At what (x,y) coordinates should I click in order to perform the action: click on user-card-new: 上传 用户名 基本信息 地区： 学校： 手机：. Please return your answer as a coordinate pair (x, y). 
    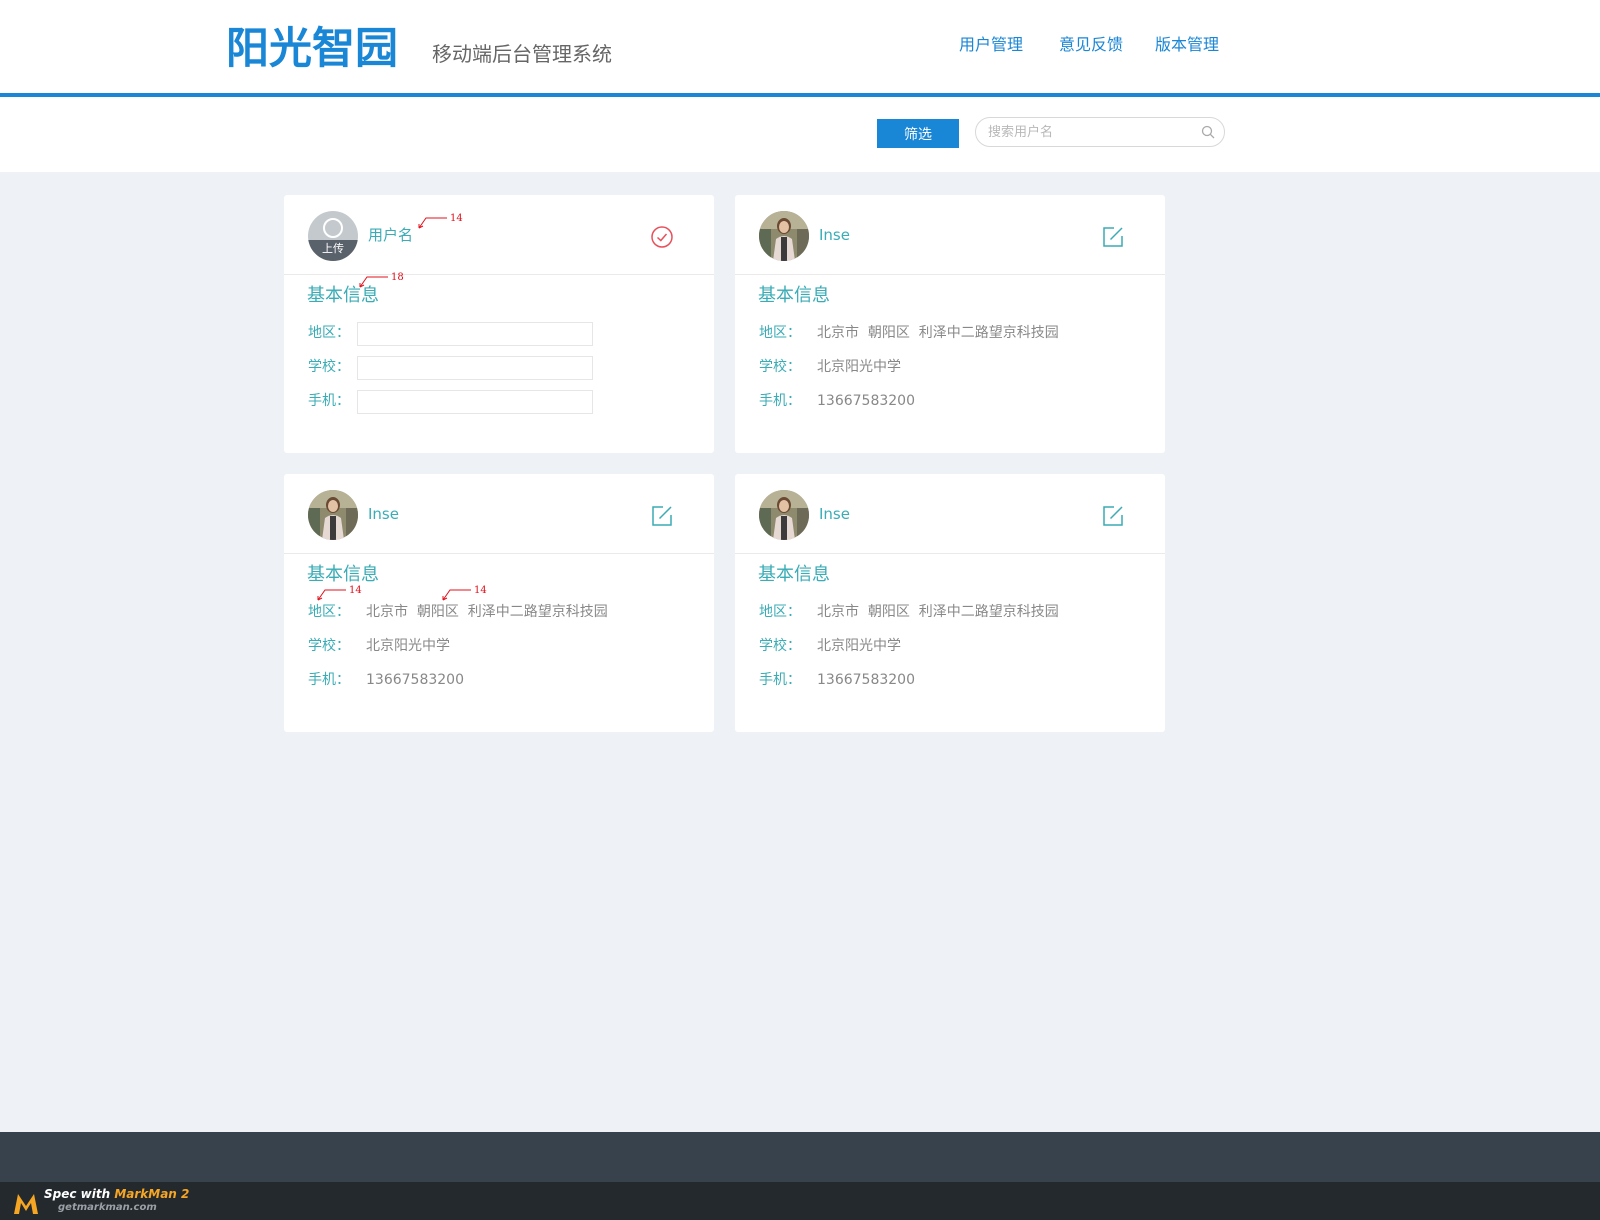
    Looking at the image, I should click on (499, 324).